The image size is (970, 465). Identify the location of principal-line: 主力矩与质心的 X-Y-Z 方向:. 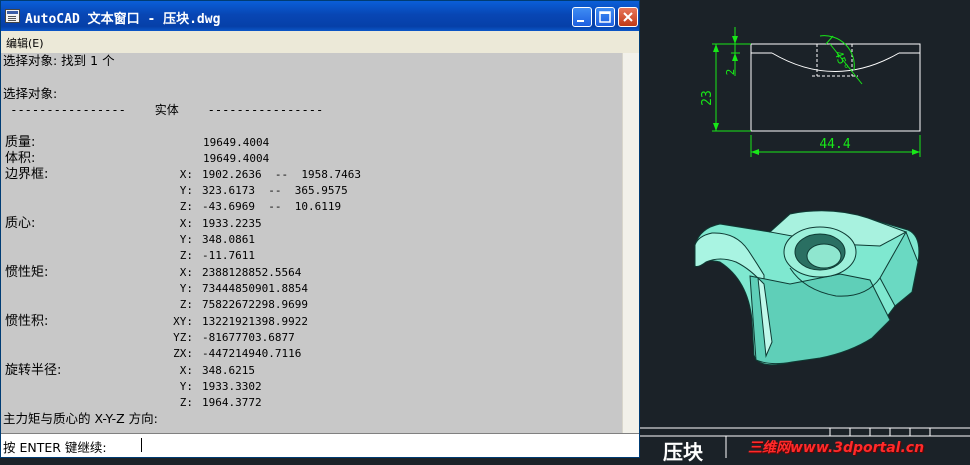
(80, 418).